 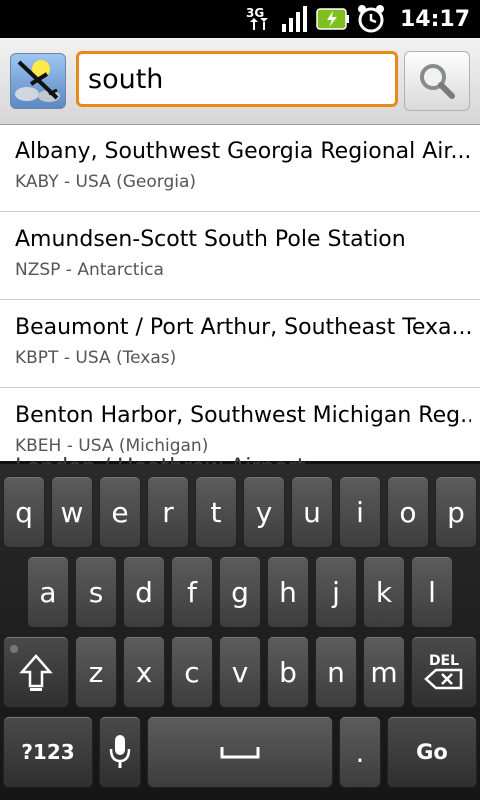 I want to click on key-b: b, so click(x=288, y=672).